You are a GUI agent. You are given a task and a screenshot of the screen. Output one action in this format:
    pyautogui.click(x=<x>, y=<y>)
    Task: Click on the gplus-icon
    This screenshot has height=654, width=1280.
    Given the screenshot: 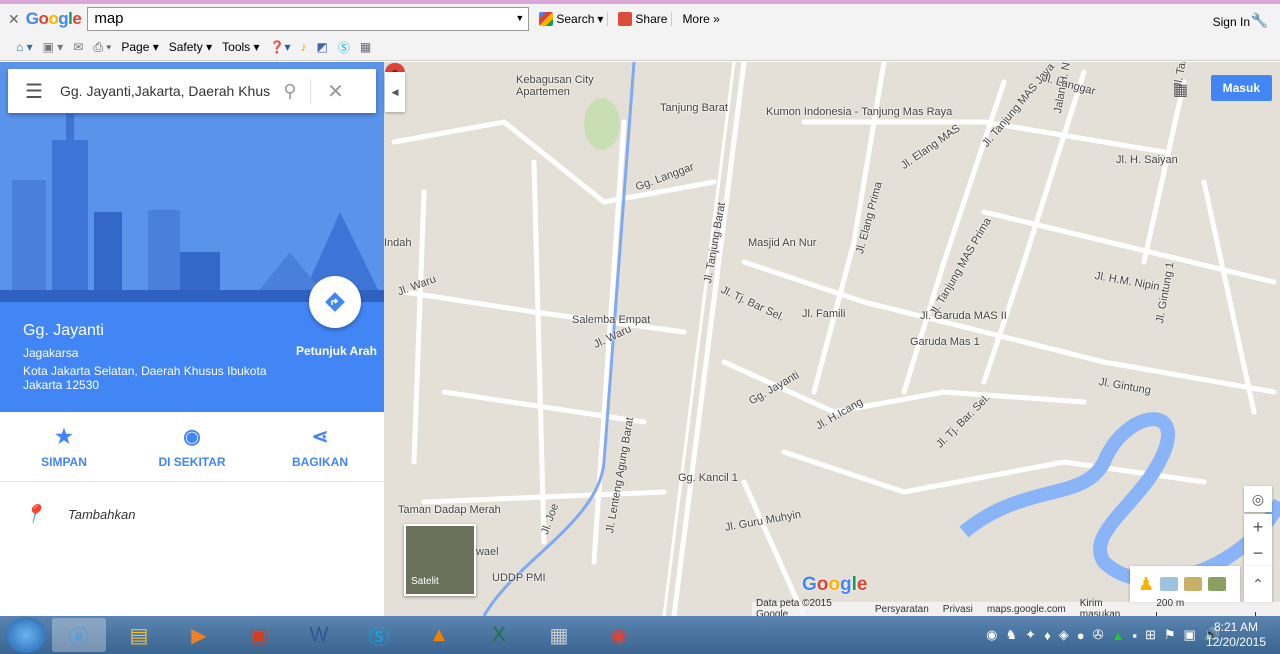 What is the action you would take?
    pyautogui.click(x=625, y=19)
    